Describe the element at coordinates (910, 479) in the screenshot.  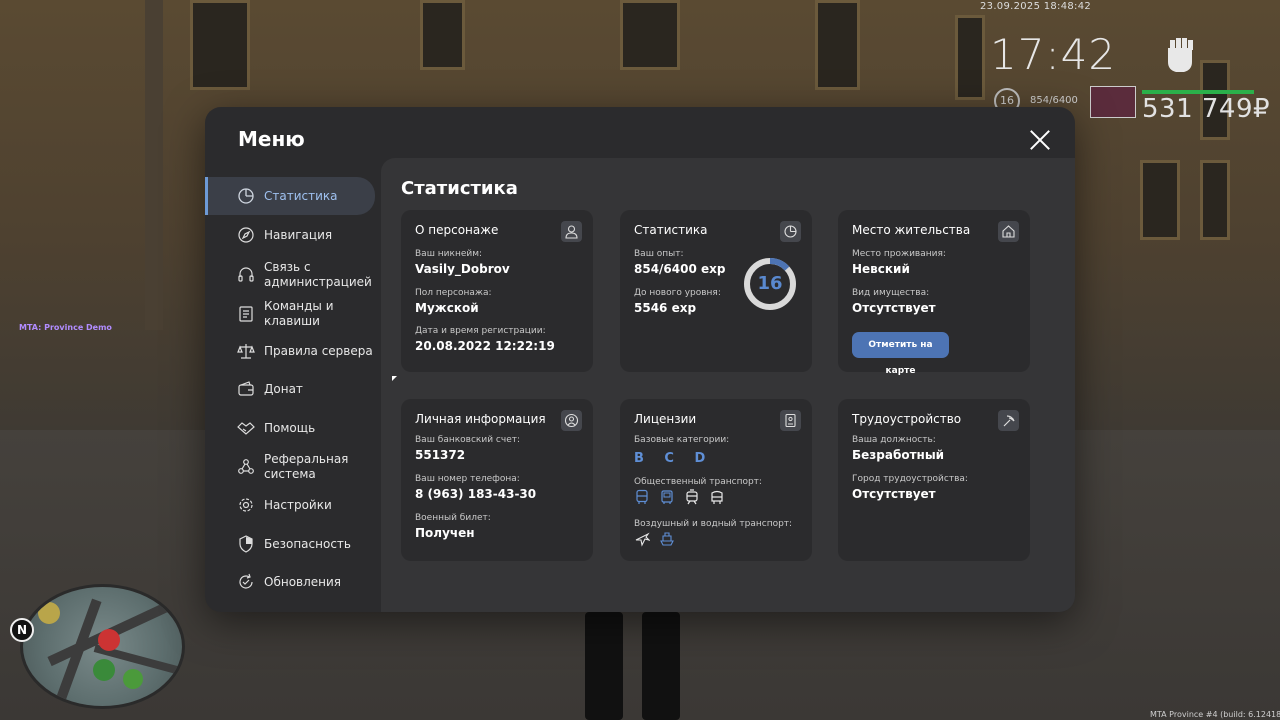
I see `employment-city-label: Город трудоустройства:` at that location.